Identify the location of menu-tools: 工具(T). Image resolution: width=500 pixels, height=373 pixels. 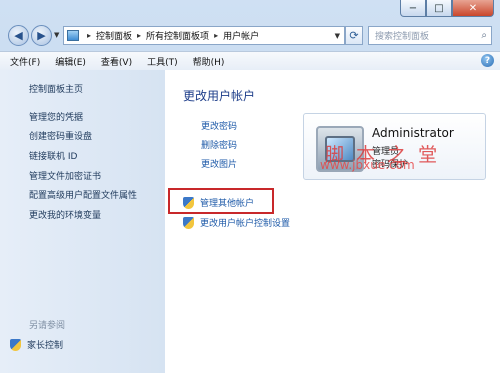
(160, 61).